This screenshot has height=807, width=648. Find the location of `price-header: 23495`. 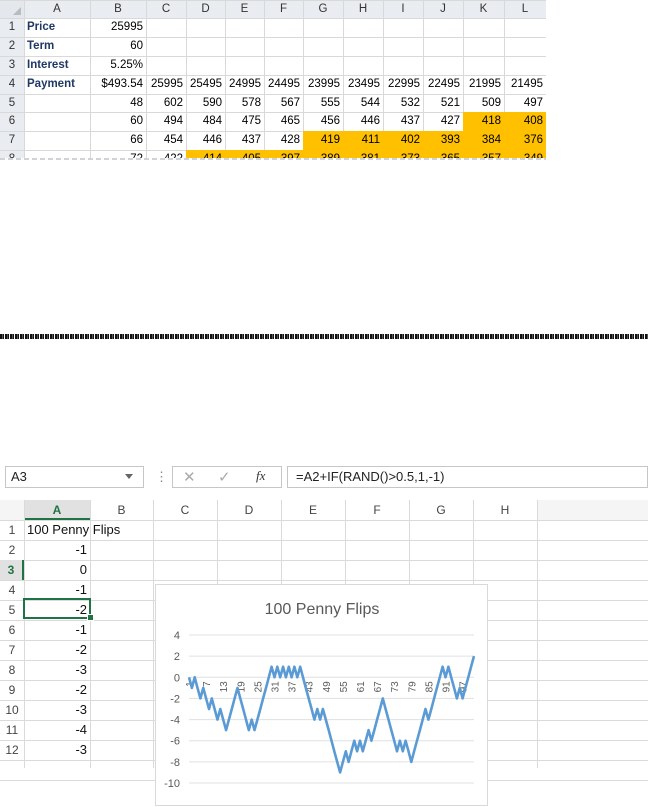

price-header: 23495 is located at coordinates (363, 84).